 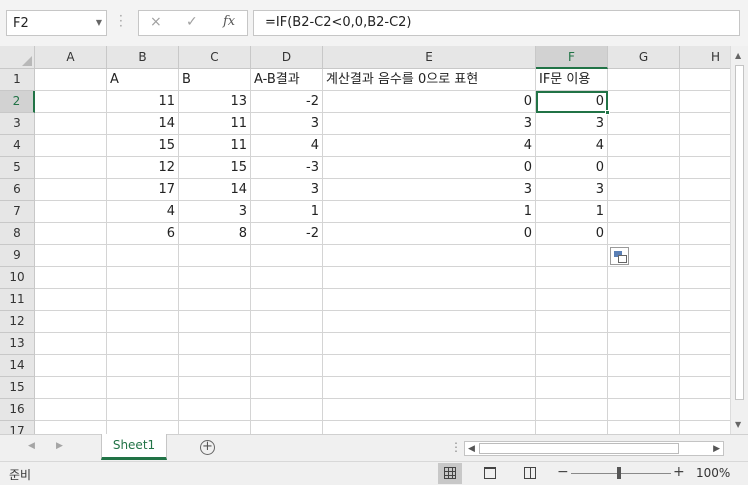 What do you see at coordinates (429, 388) in the screenshot?
I see `cell-e15` at bounding box center [429, 388].